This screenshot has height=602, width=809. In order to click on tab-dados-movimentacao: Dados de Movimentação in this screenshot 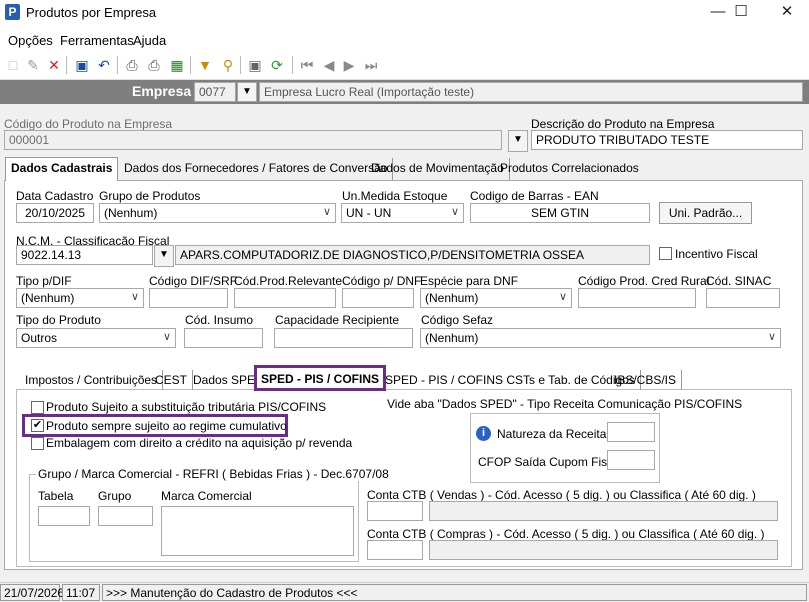, I will do `click(438, 169)`.